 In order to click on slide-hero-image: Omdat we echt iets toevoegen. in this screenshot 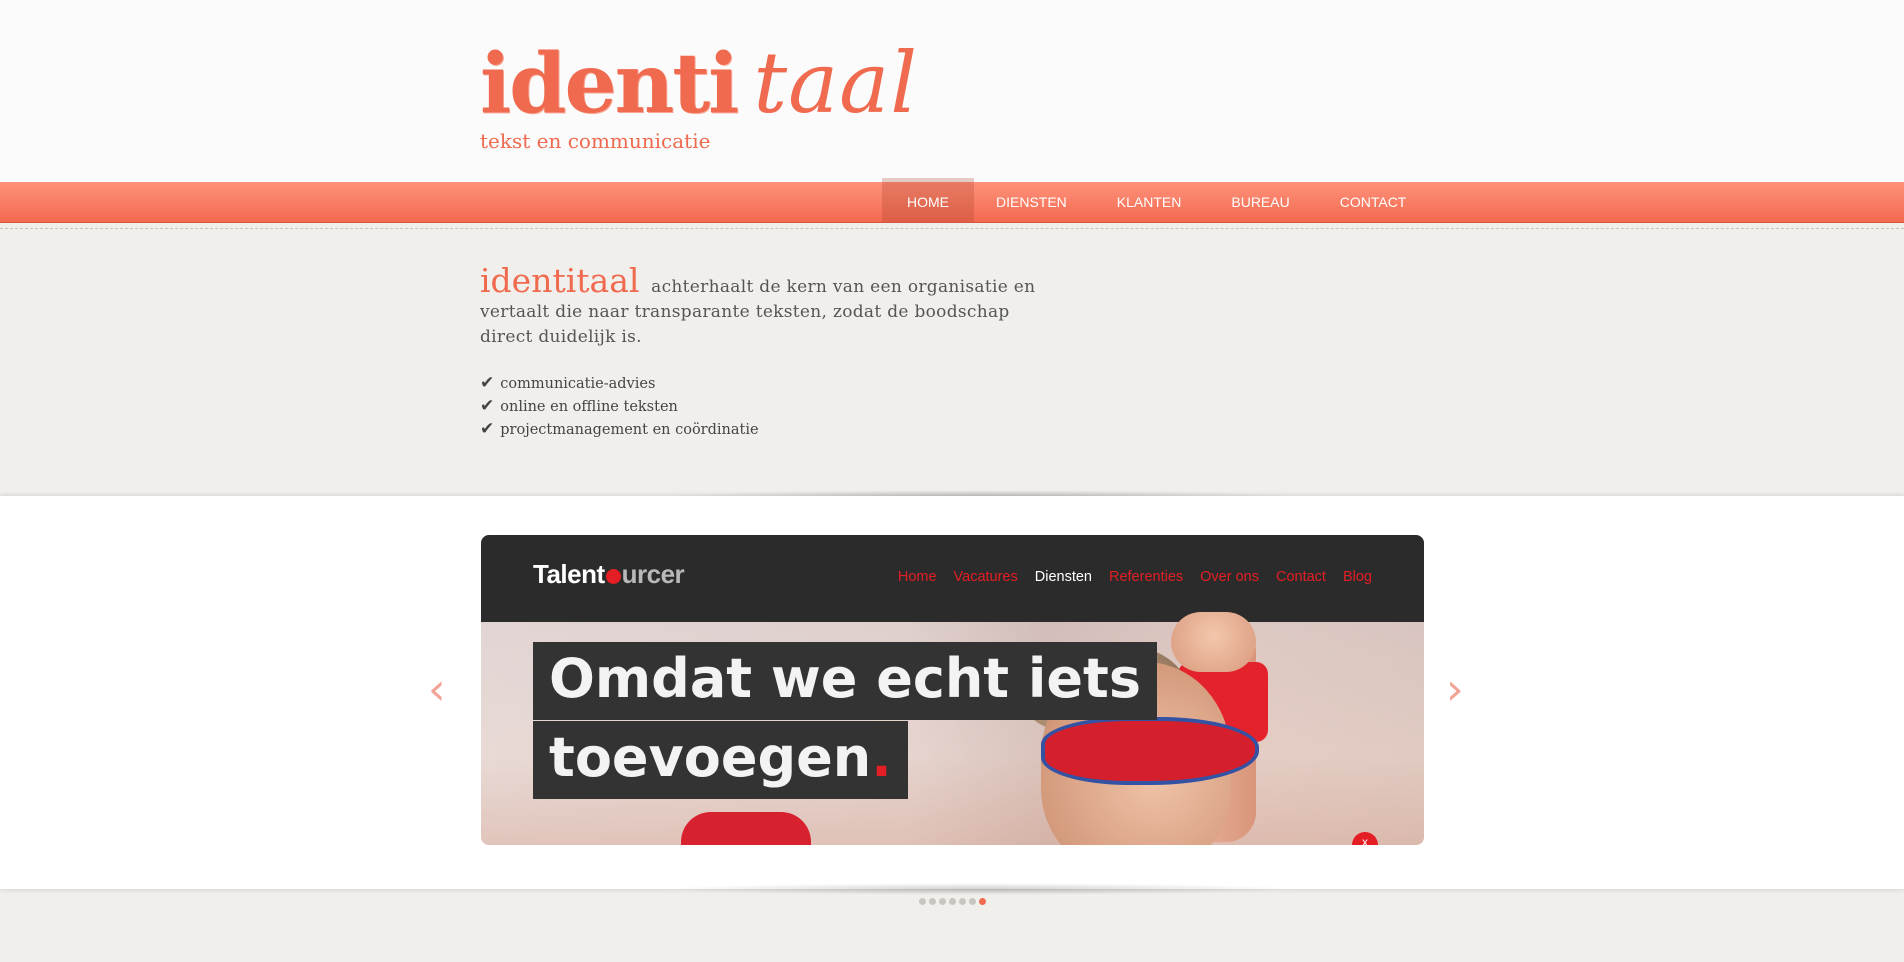, I will do `click(952, 728)`.